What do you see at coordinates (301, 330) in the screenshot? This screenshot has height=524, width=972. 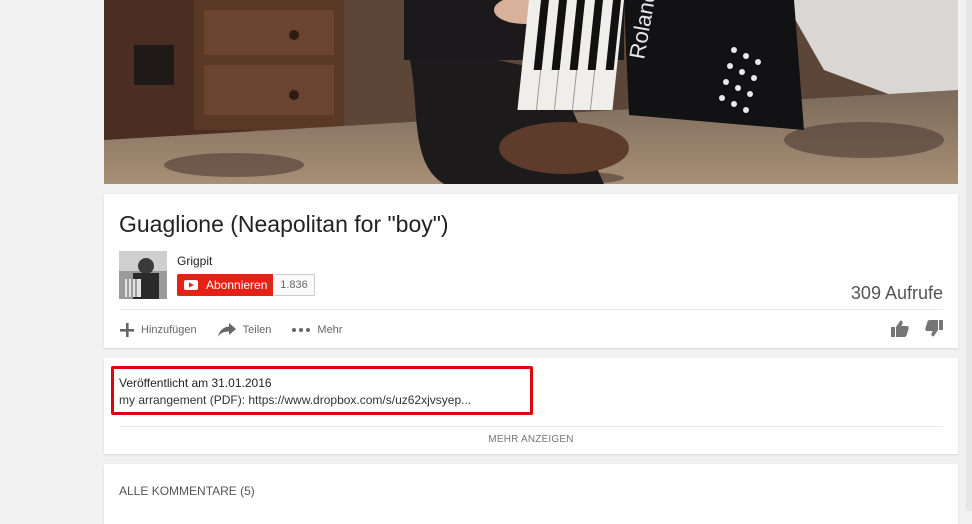 I see `more-dots-icon` at bounding box center [301, 330].